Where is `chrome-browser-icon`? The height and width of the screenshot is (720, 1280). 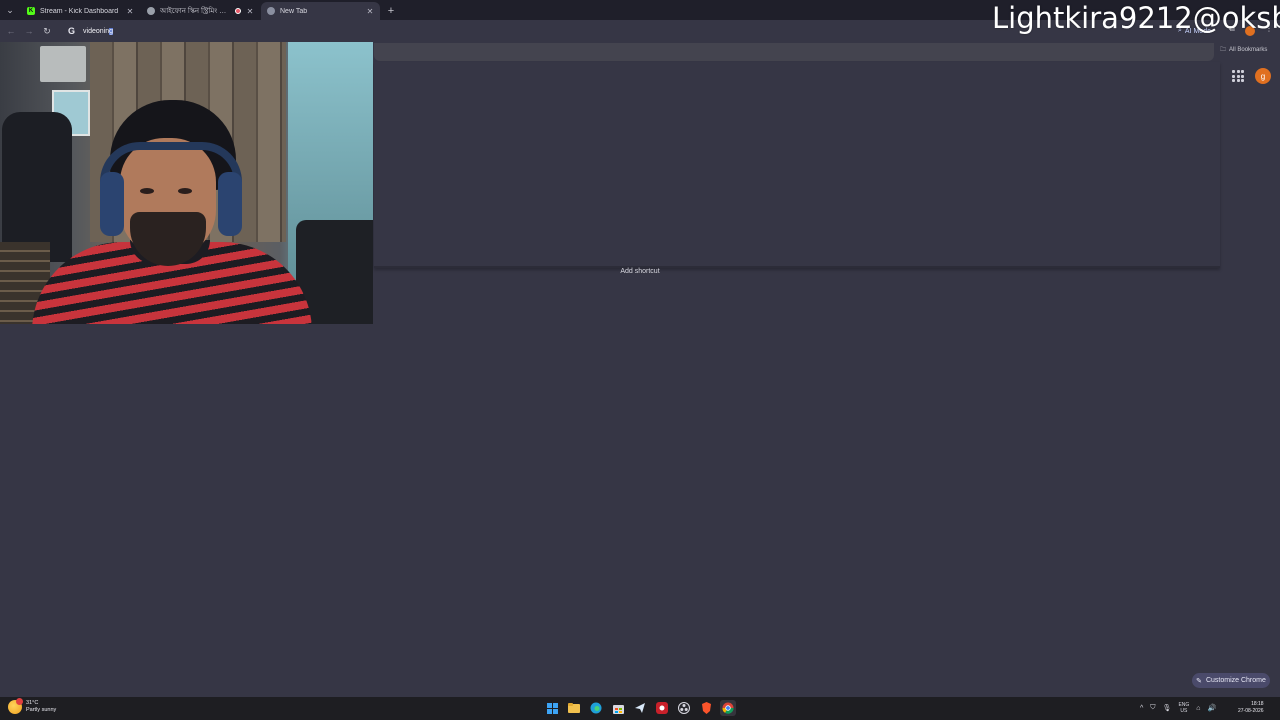 chrome-browser-icon is located at coordinates (728, 708).